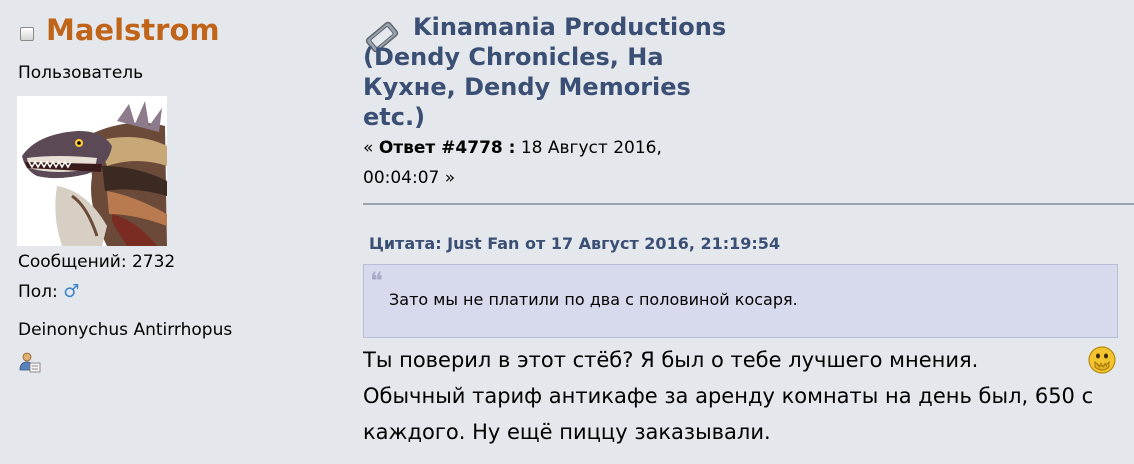 This screenshot has width=1134, height=464. I want to click on quote-mark-icon: ❝, so click(376, 281).